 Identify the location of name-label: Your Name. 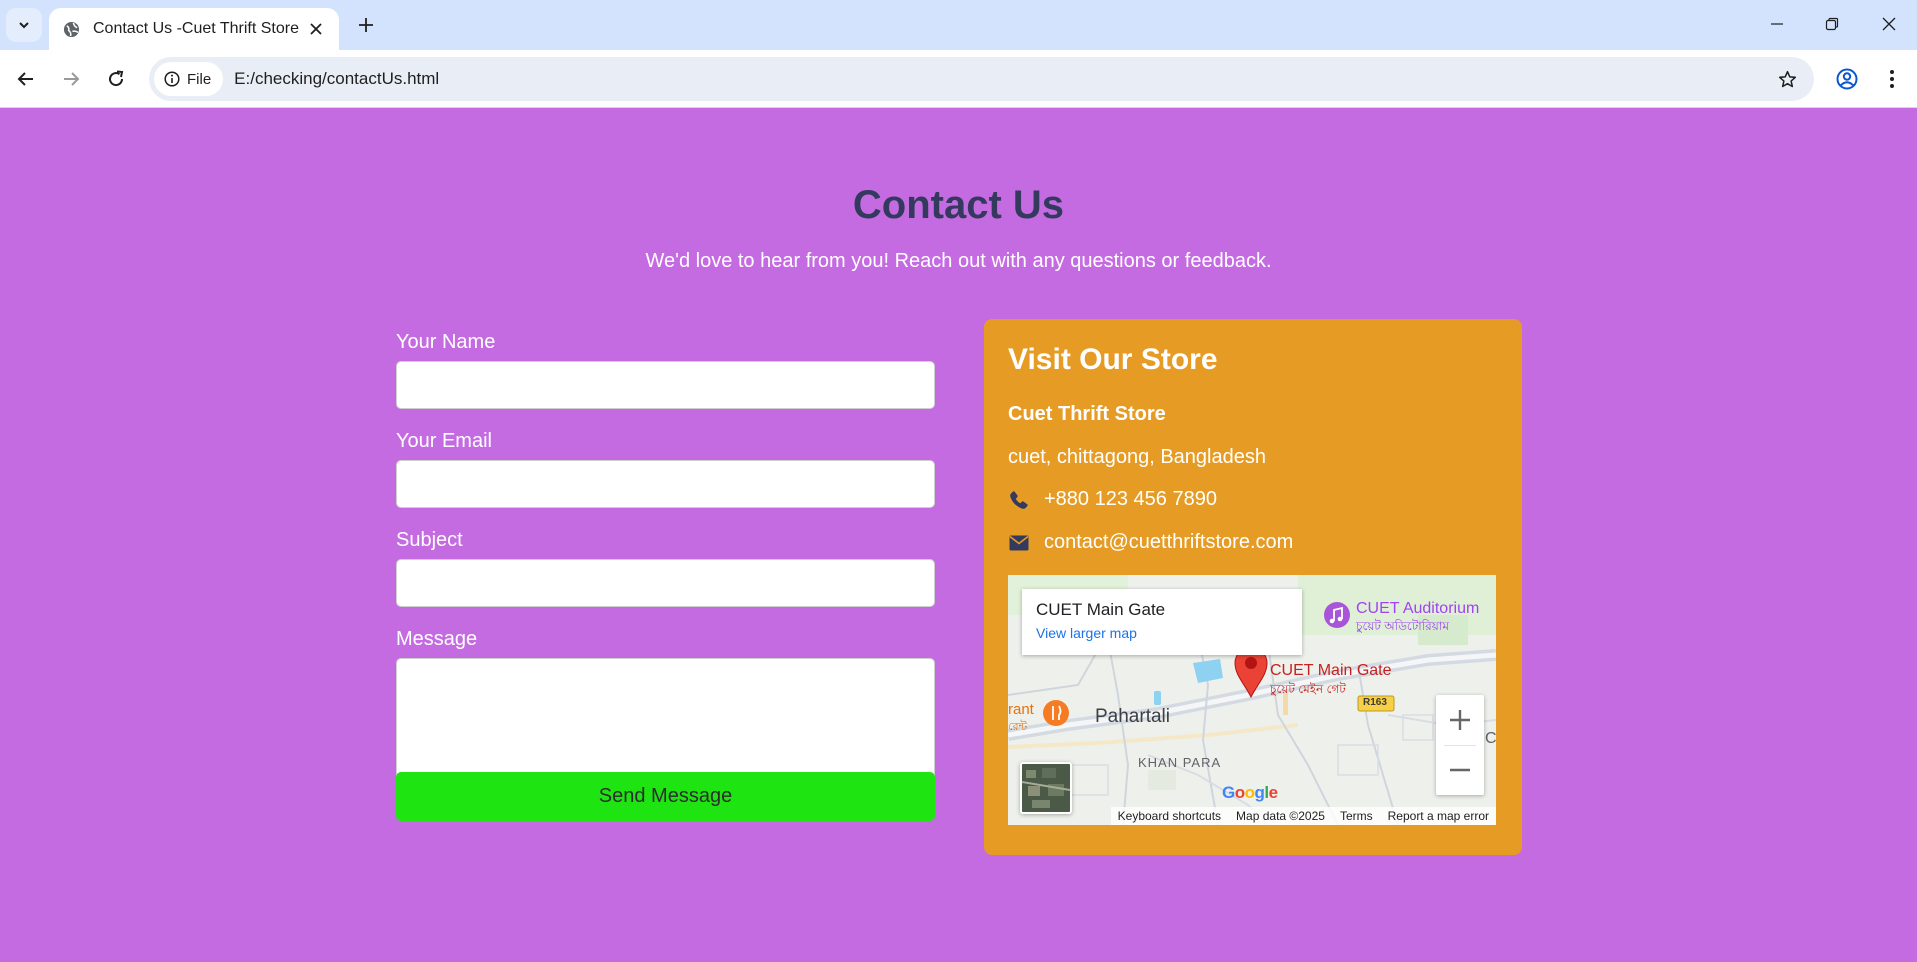
(446, 342).